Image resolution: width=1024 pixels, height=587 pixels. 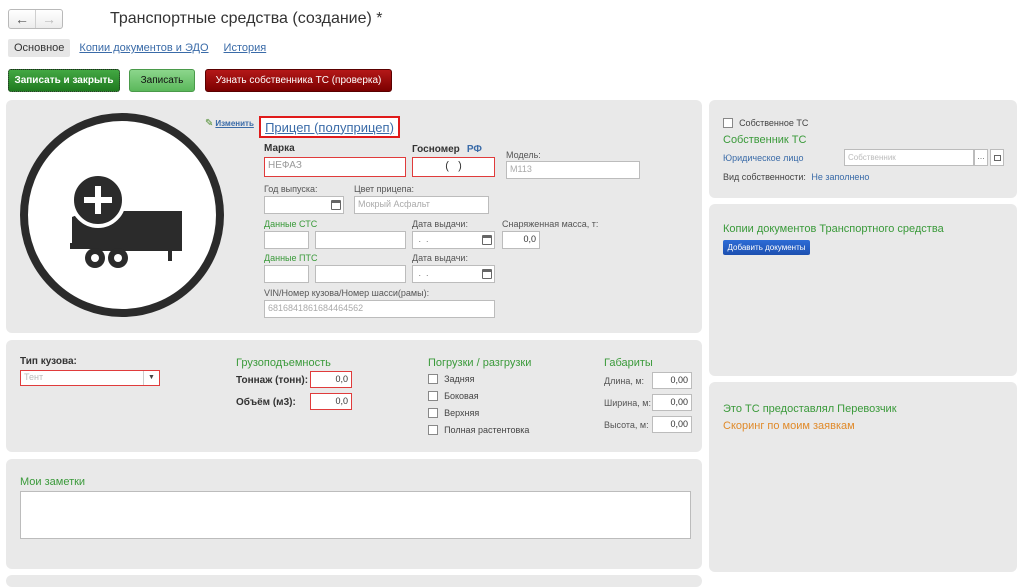 I want to click on width-input: 0,00, so click(x=672, y=402).